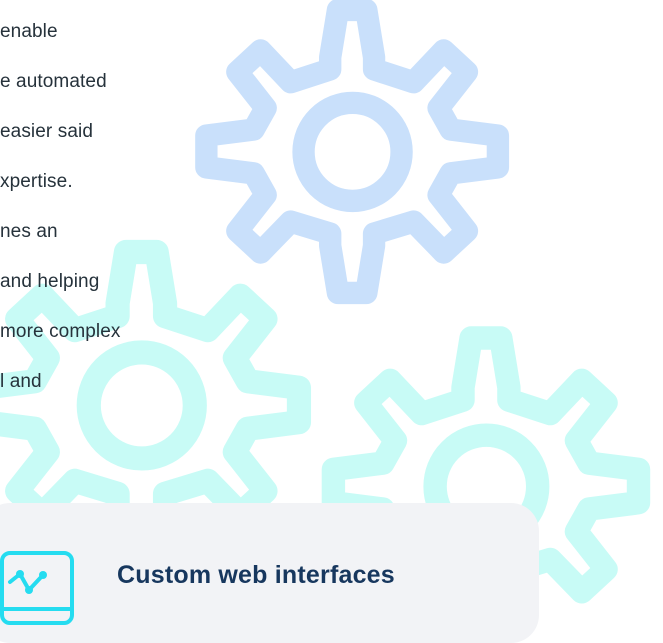 The width and height of the screenshot is (663, 643). Describe the element at coordinates (36, 181) in the screenshot. I see `article-line-4: xpertise.` at that location.